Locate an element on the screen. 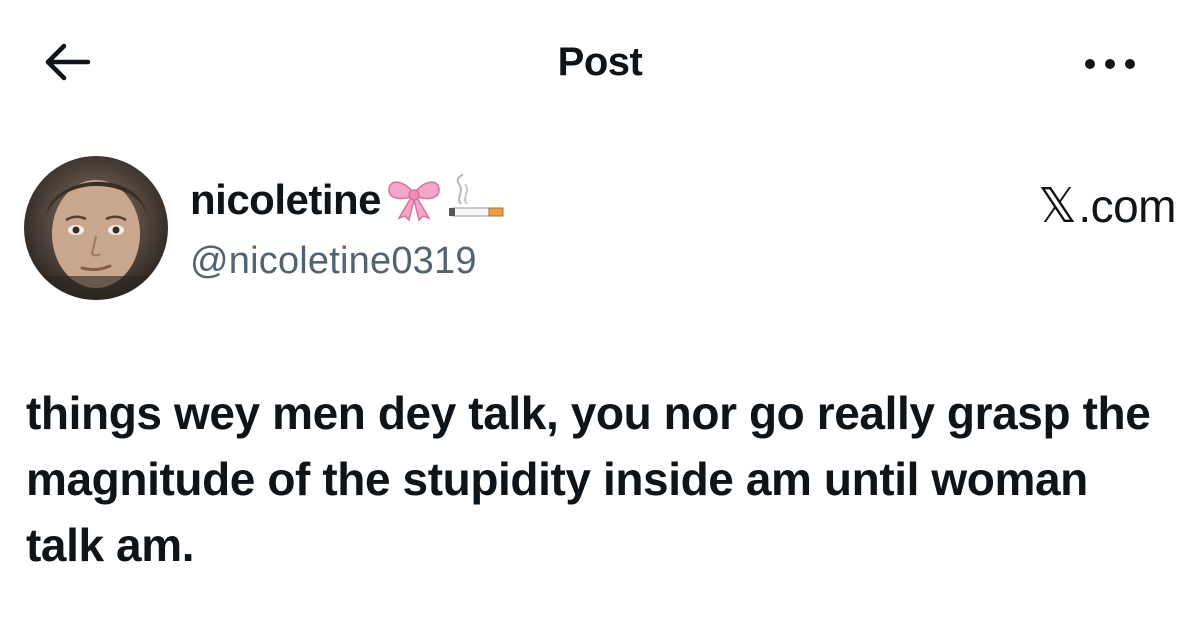  x-brand-link: 𝕏 .com is located at coordinates (1107, 206).